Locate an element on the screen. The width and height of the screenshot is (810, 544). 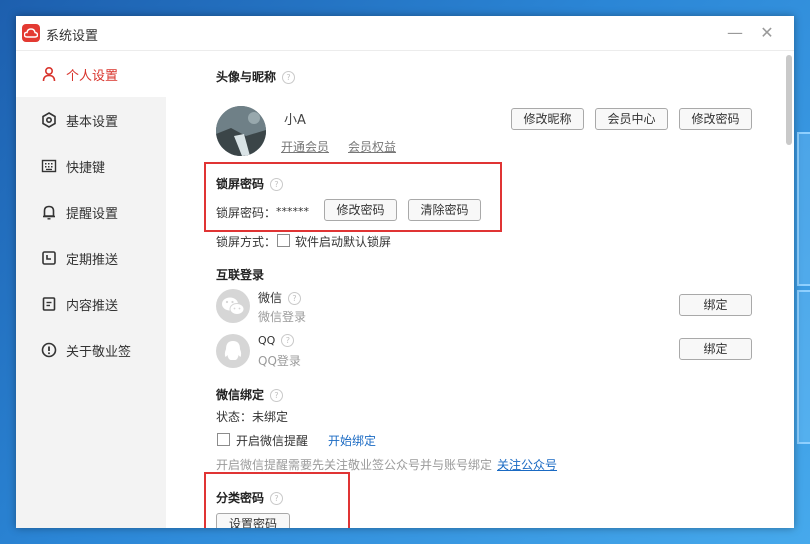
member-rights-link: 会员权益 is located at coordinates (372, 146).